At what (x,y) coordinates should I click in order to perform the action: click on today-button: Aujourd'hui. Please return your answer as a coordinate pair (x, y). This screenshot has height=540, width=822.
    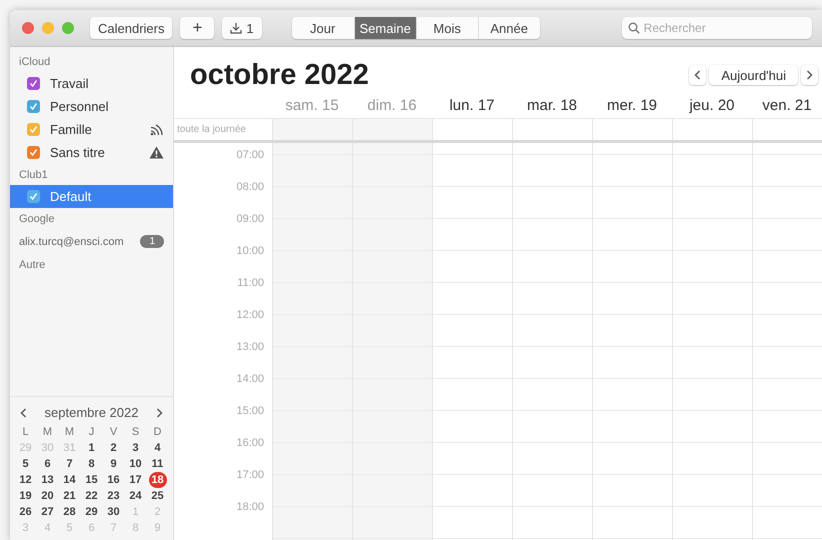
    Looking at the image, I should click on (753, 75).